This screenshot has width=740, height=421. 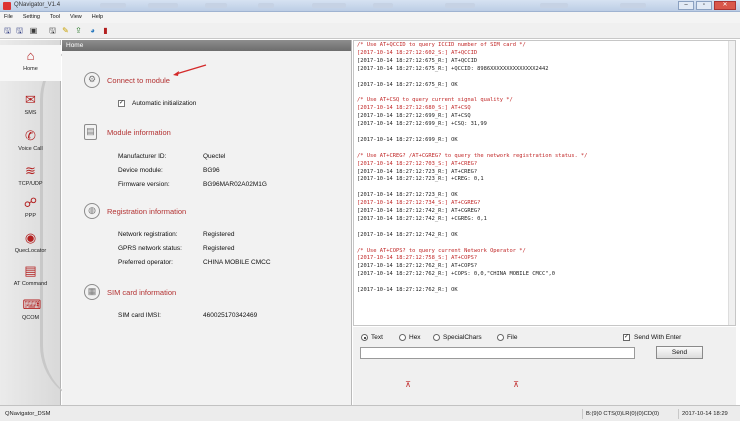 I want to click on sidebar-item-queclocator: ◉ QuecLocator, so click(x=30, y=245).